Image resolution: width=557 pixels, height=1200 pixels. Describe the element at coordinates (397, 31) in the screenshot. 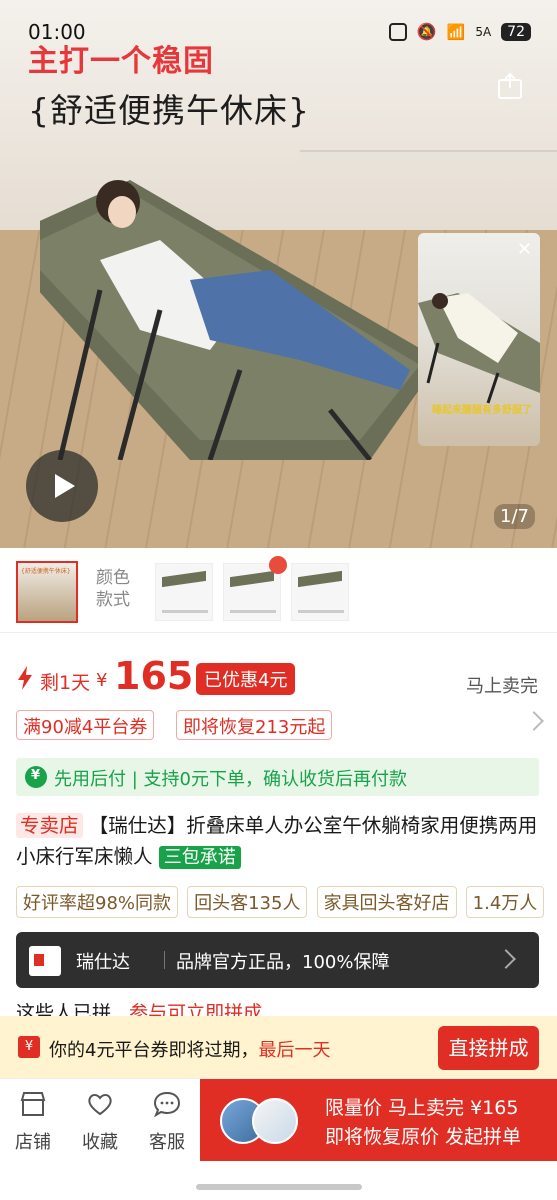

I see `nfc-icon` at that location.